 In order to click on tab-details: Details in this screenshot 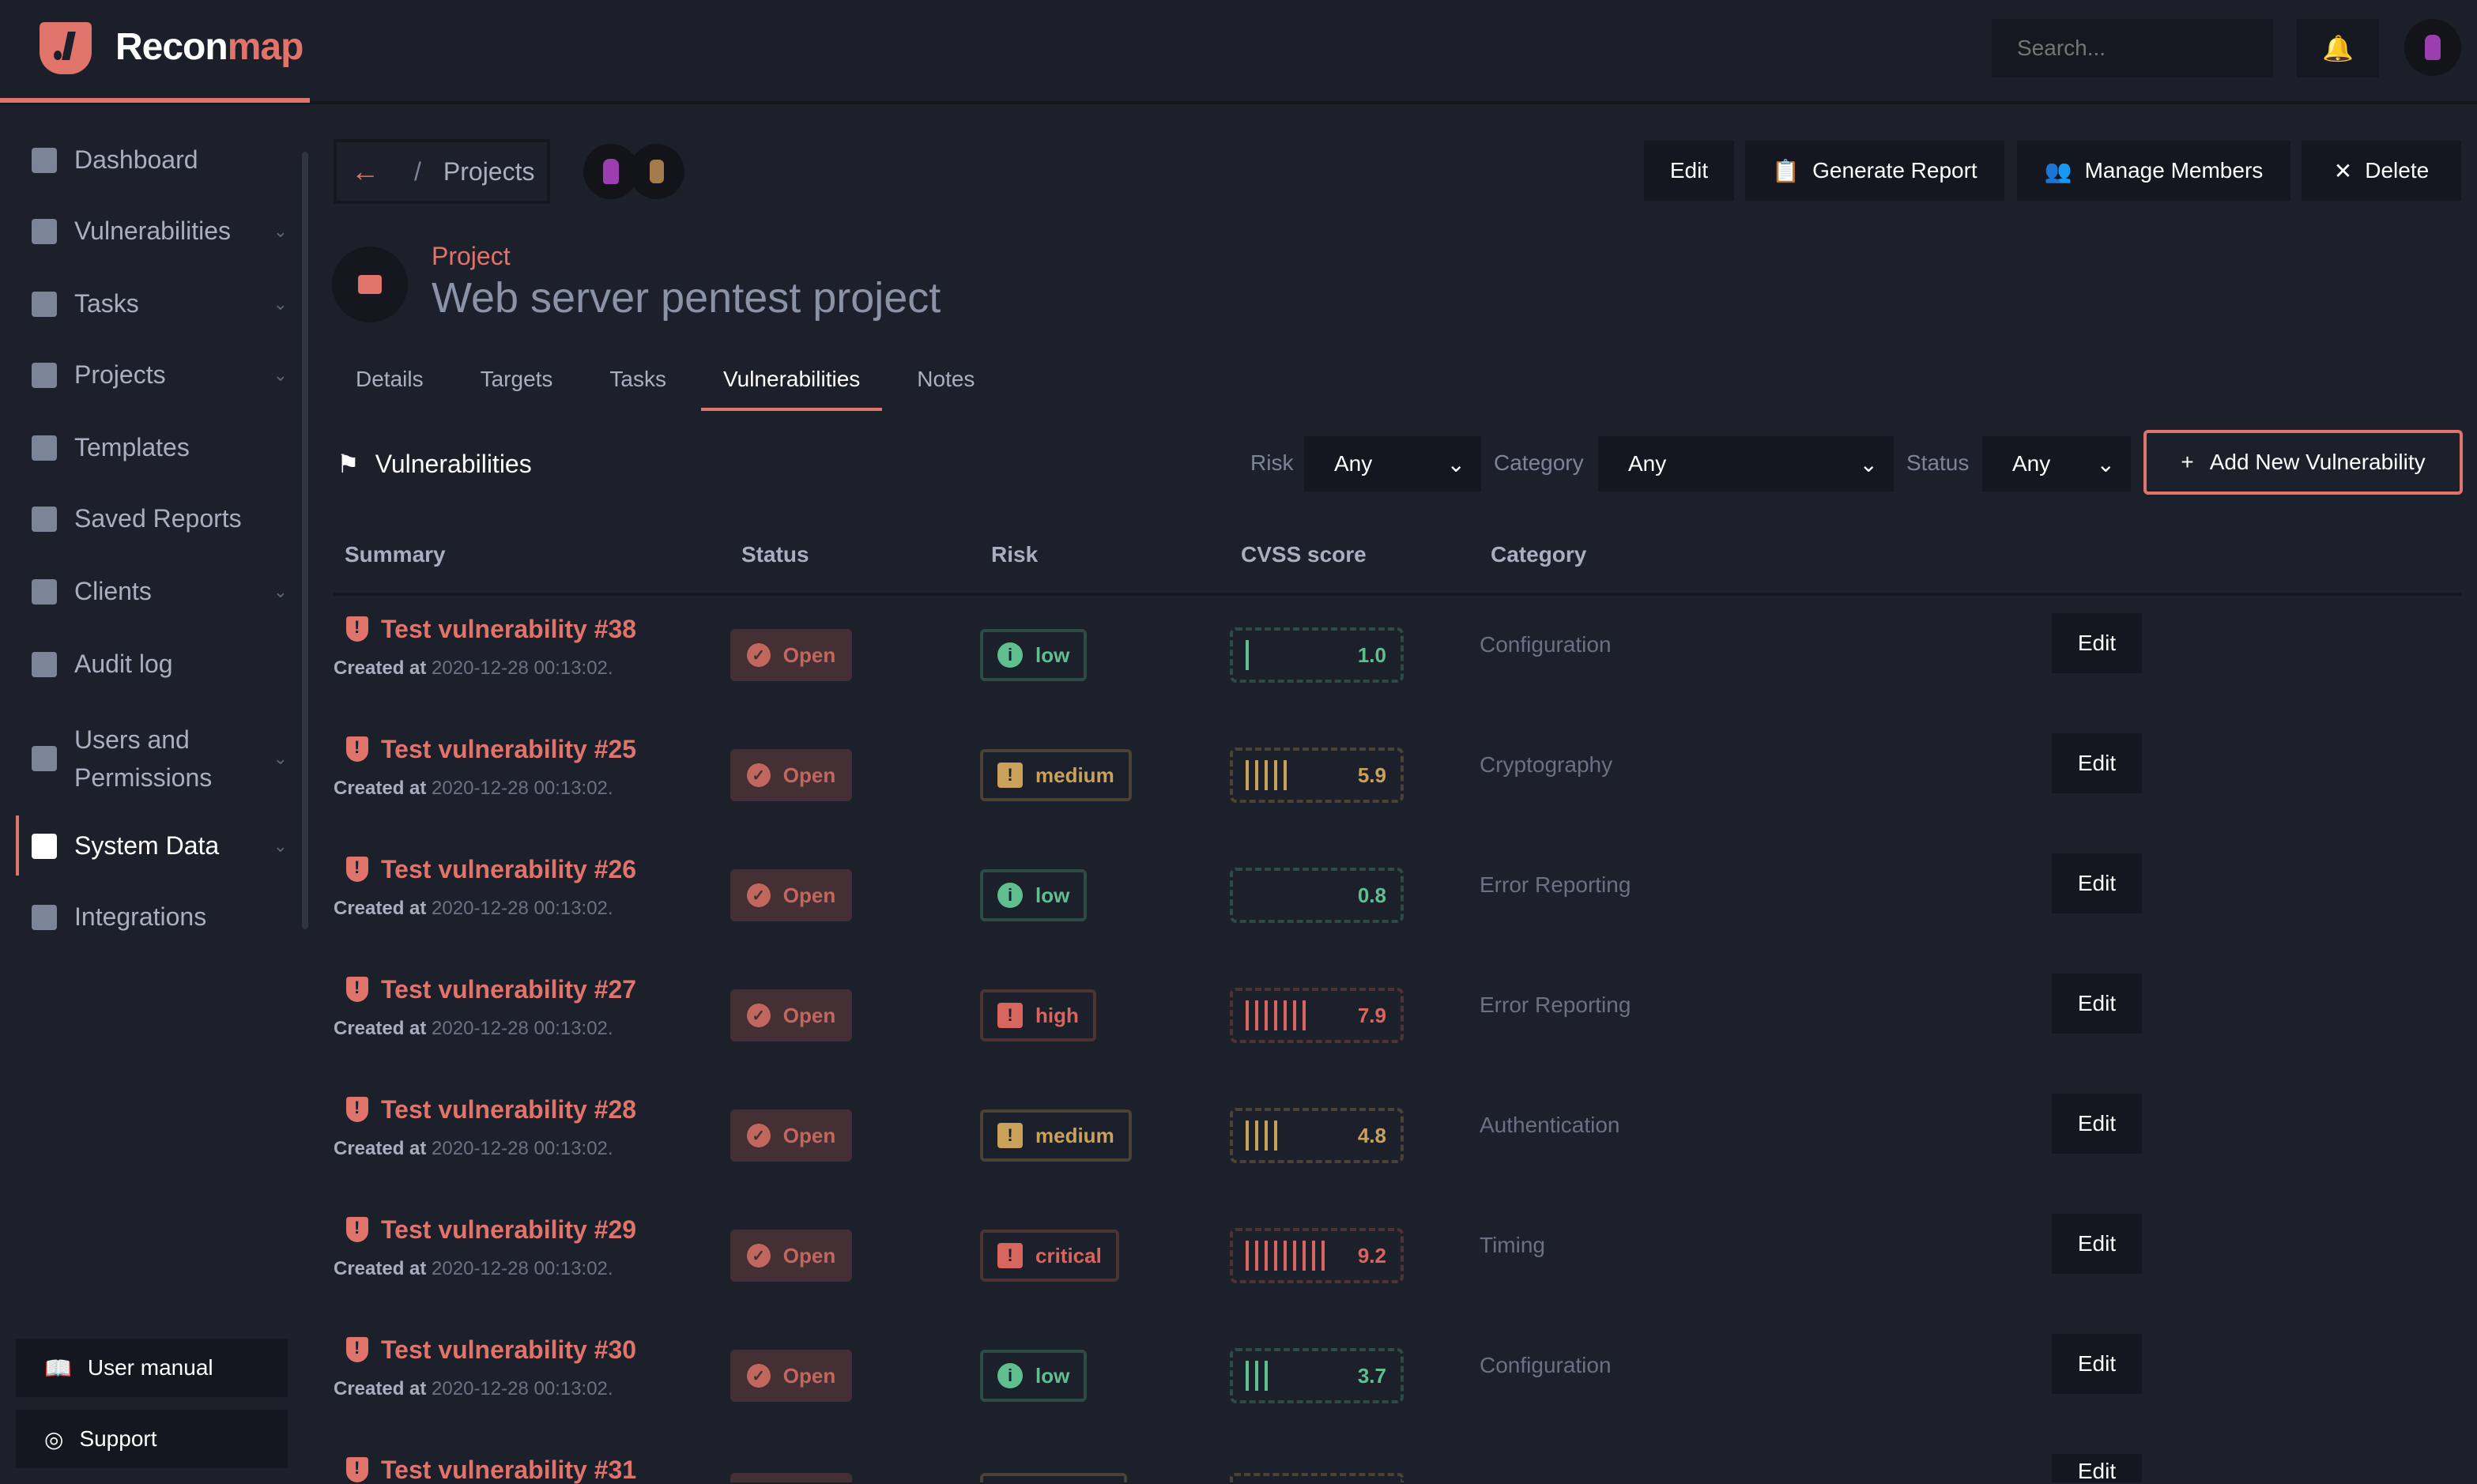, I will do `click(390, 381)`.